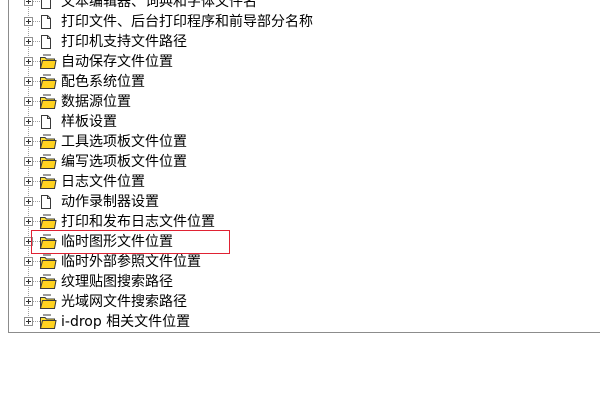  What do you see at coordinates (124, 42) in the screenshot?
I see `tree-item-label: 打印机支持文件路径` at bounding box center [124, 42].